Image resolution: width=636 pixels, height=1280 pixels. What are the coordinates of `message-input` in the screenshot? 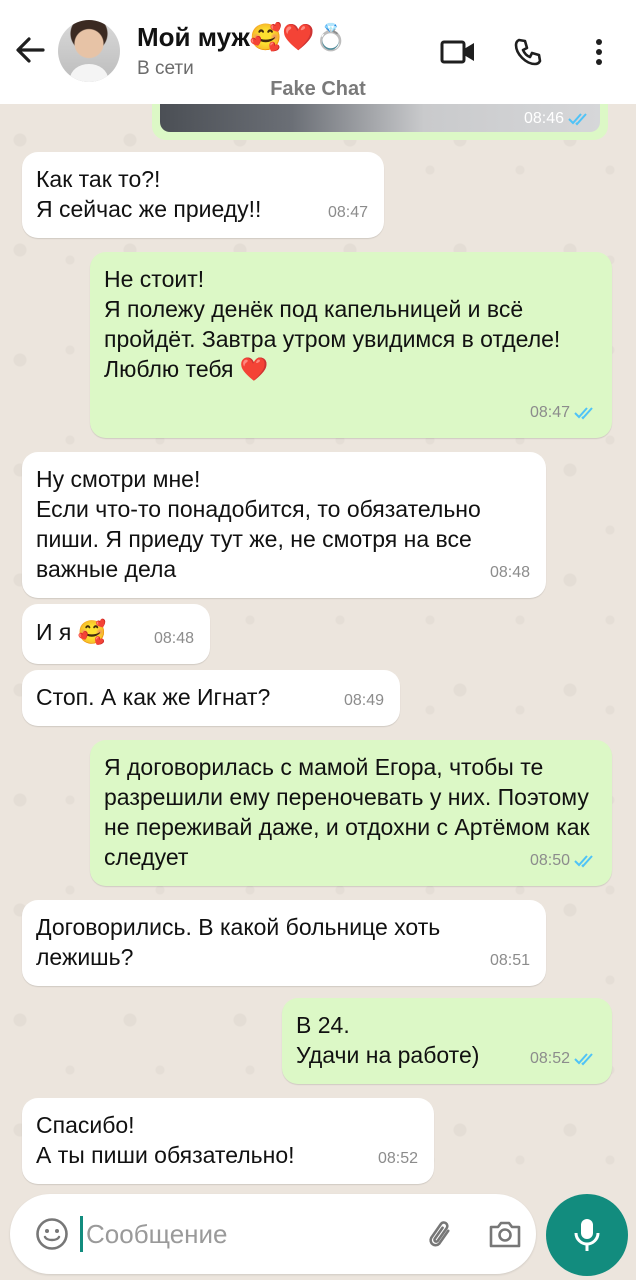 It's located at (246, 1234).